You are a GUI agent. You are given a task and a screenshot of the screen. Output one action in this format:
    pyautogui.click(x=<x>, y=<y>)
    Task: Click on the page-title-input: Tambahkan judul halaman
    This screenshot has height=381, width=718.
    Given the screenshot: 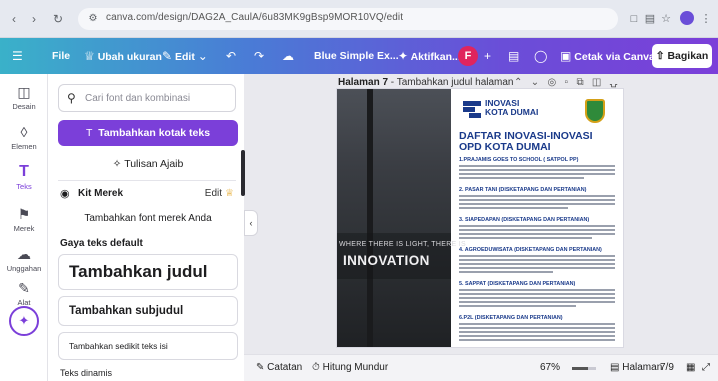 What is the action you would take?
    pyautogui.click(x=455, y=82)
    